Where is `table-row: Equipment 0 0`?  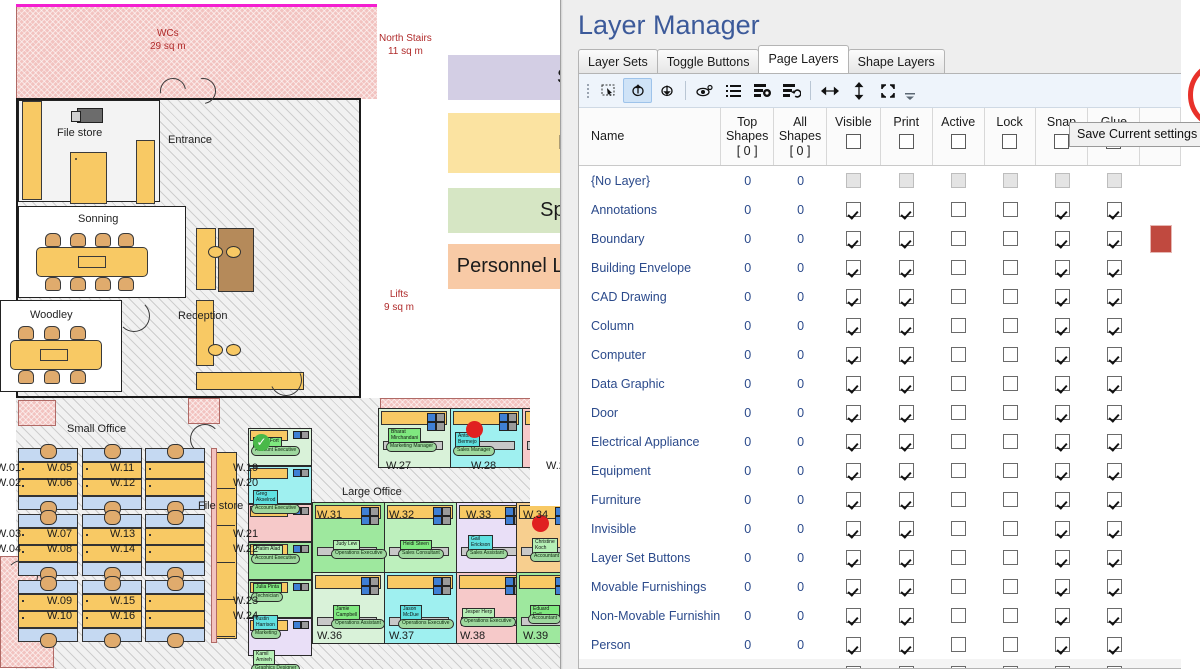
table-row: Equipment 0 0 is located at coordinates (880, 470).